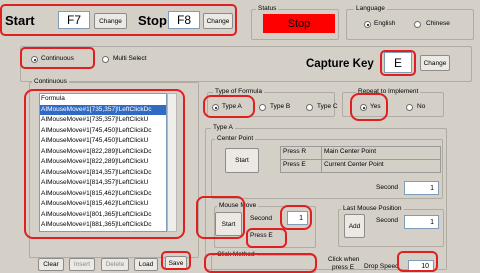 The image size is (480, 273). What do you see at coordinates (229, 106) in the screenshot?
I see `type-a-highlight` at bounding box center [229, 106].